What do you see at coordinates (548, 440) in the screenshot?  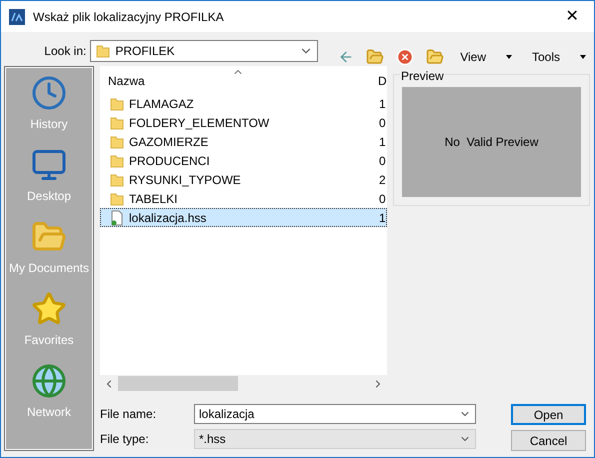 I see `dialog-button: Cancel` at bounding box center [548, 440].